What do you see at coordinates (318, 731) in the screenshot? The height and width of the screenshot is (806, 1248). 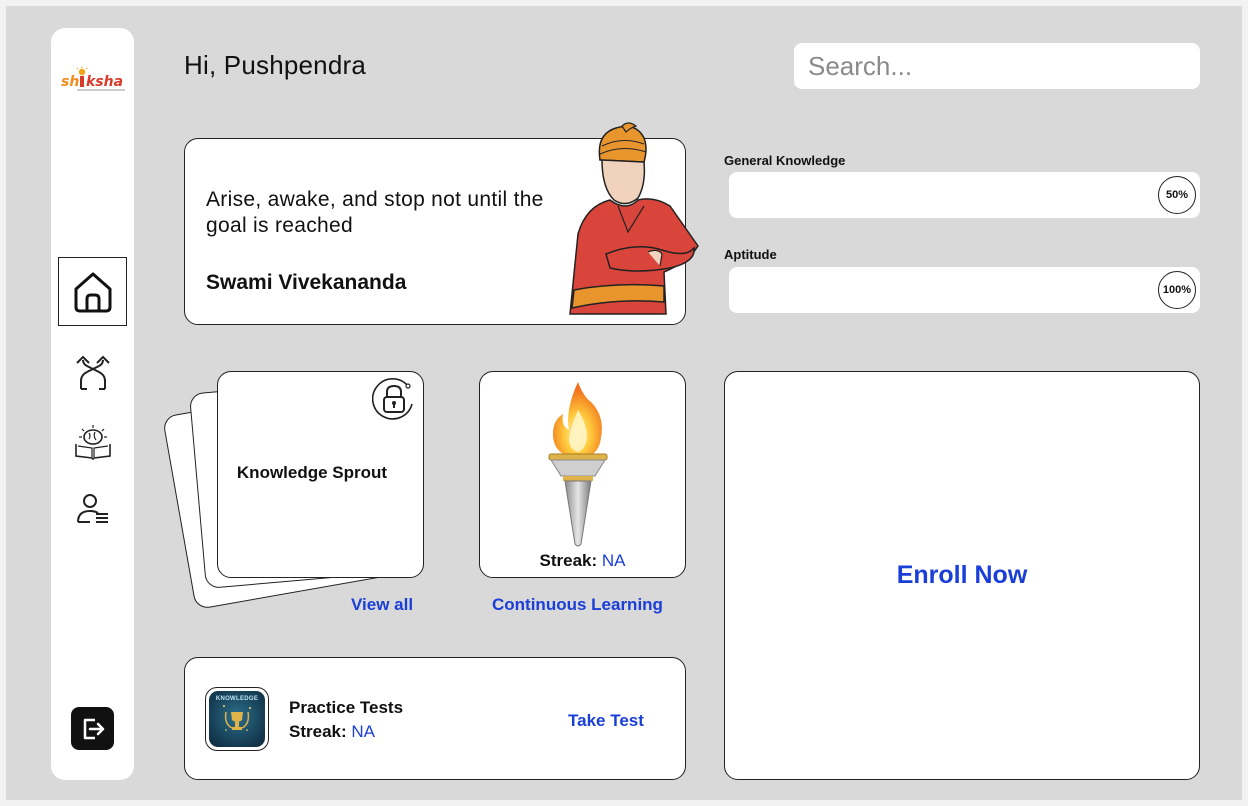 I see `practice-streak-label: Streak:` at bounding box center [318, 731].